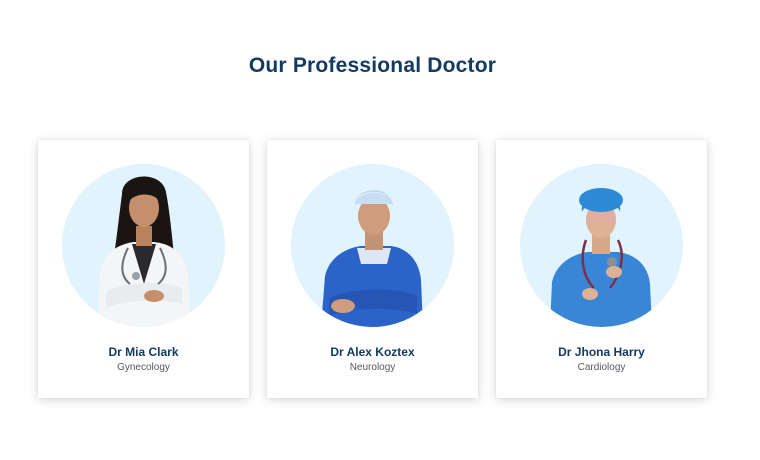  I want to click on doctor-specialty: Cardiology, so click(601, 367).